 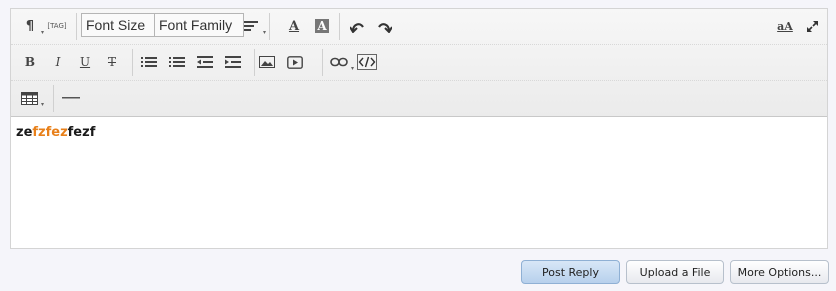 I want to click on indent-icon, so click(x=233, y=62).